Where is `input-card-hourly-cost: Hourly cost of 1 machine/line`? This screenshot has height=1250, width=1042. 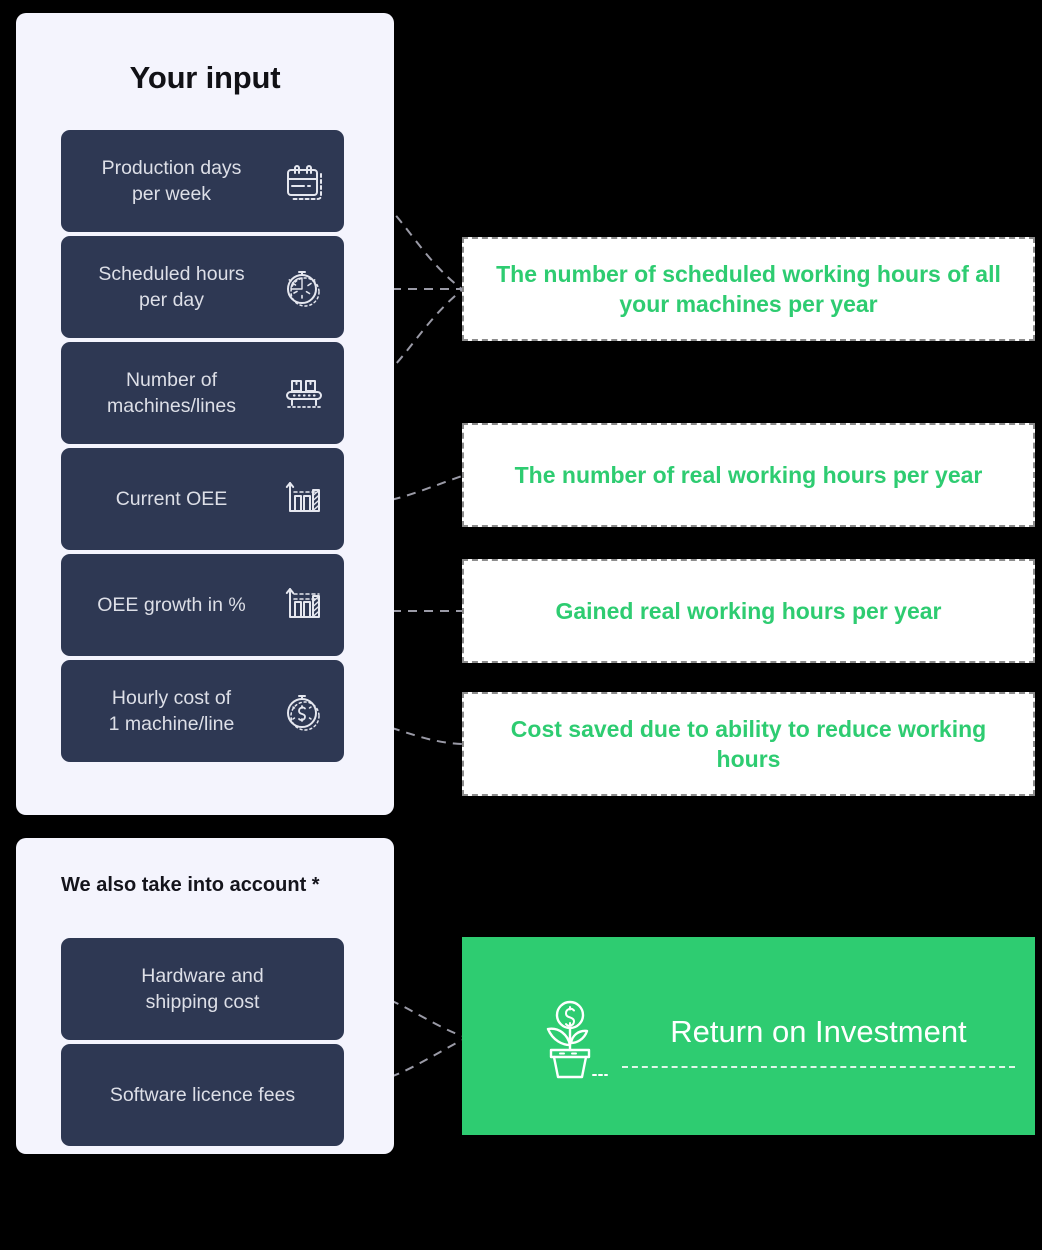
input-card-hourly-cost: Hourly cost of 1 machine/line is located at coordinates (202, 711).